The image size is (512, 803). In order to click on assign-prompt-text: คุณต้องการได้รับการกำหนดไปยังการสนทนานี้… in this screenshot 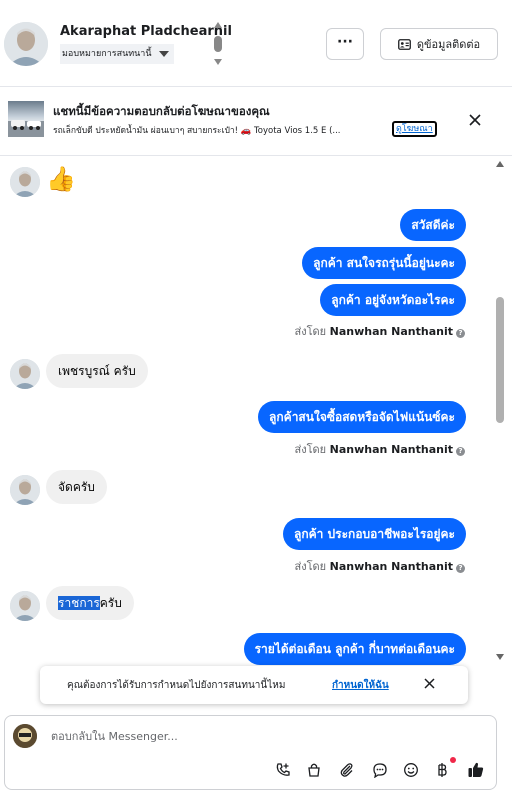, I will do `click(176, 685)`.